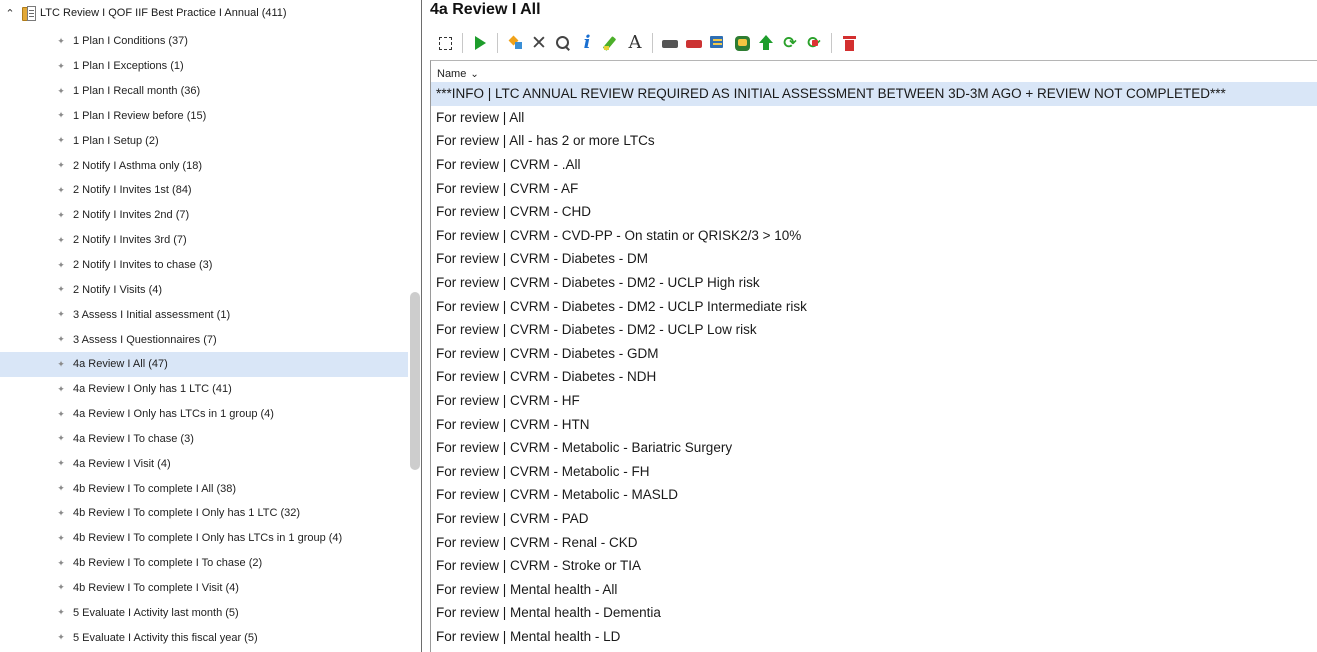 The height and width of the screenshot is (652, 1317). What do you see at coordinates (458, 74) in the screenshot?
I see `name-column-header: Name ⌄` at bounding box center [458, 74].